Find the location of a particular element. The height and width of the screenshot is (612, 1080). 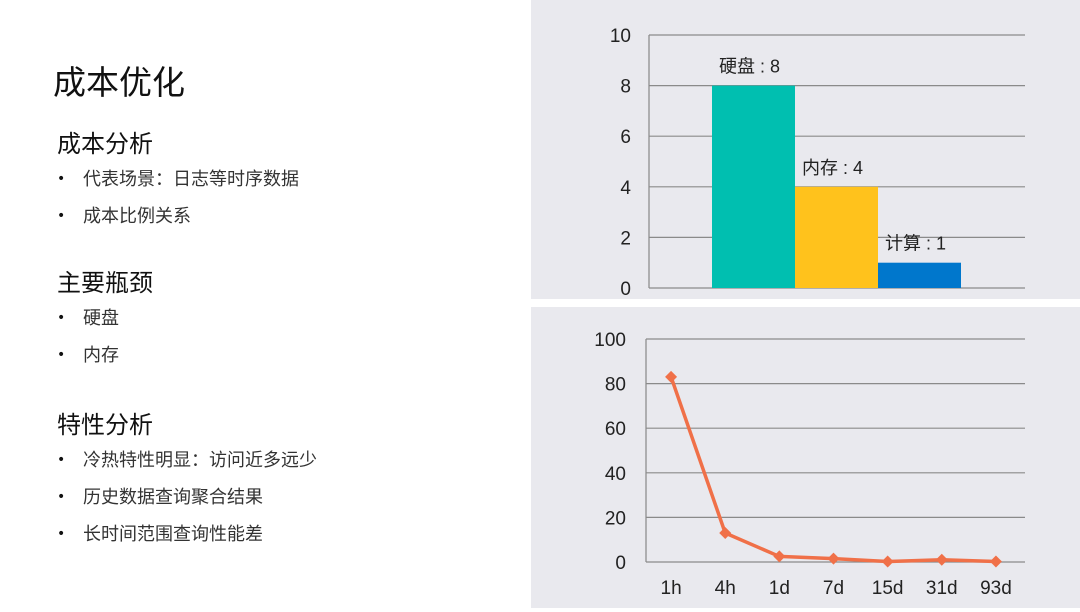

section-bottleneck: 主要瓶颈 • 硬盘 • 内存 is located at coordinates (105, 320).